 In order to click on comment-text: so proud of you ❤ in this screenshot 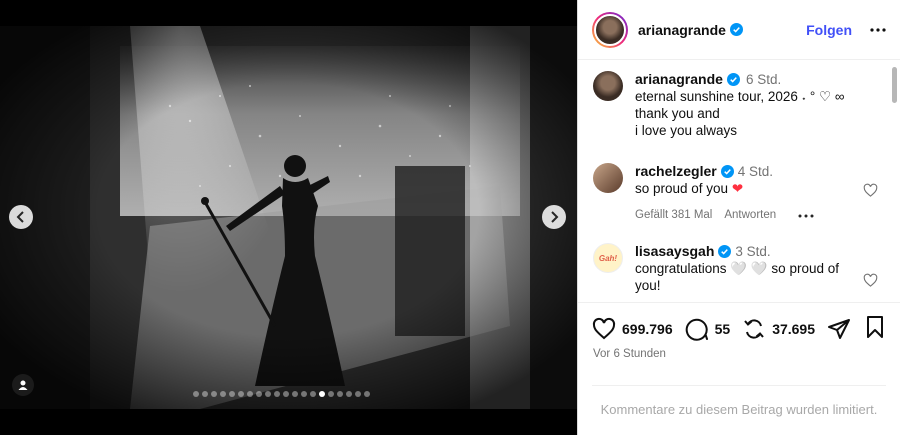, I will do `click(689, 188)`.